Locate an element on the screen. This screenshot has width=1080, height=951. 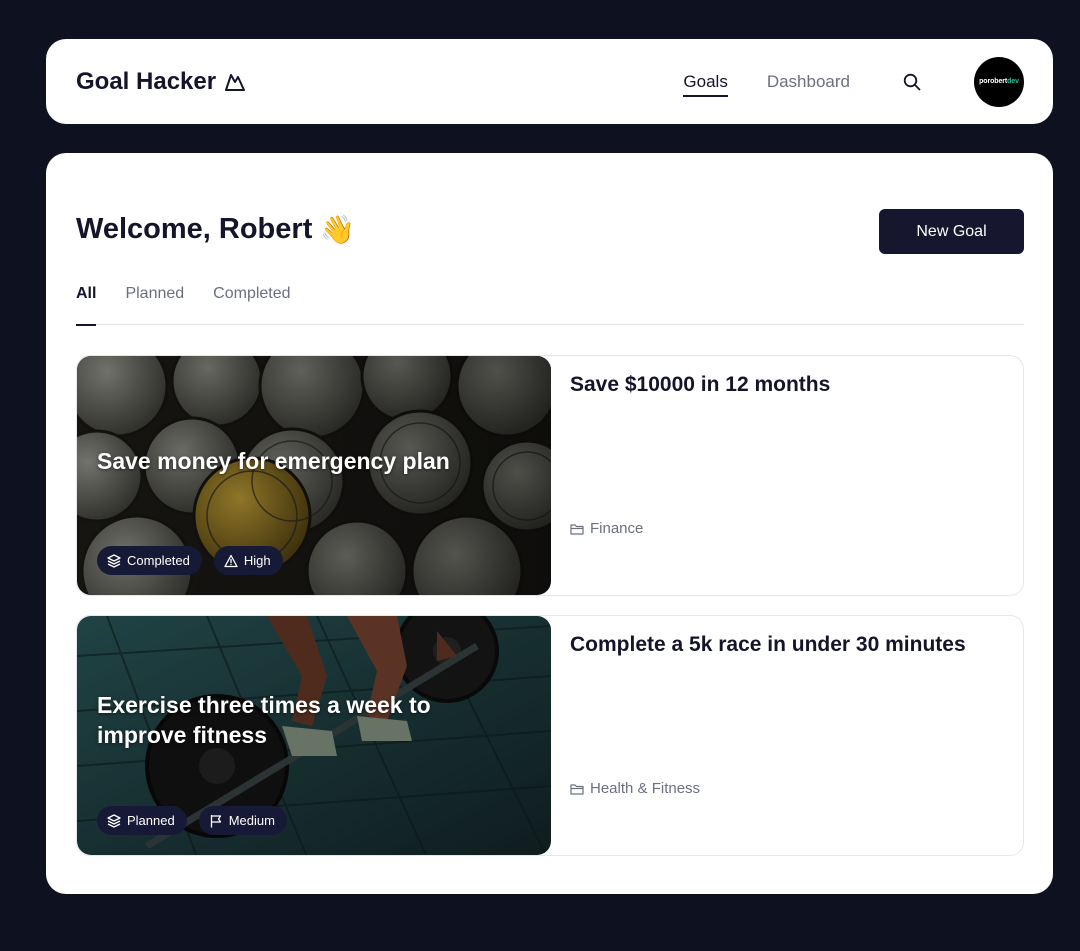
goal-category: Health & Fitness is located at coordinates (635, 788).